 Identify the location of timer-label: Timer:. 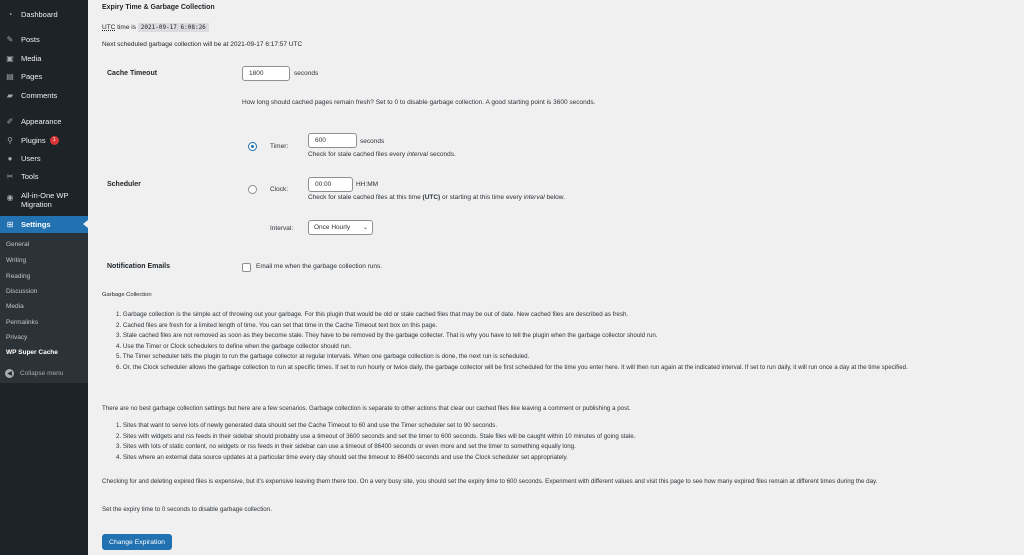
(279, 146).